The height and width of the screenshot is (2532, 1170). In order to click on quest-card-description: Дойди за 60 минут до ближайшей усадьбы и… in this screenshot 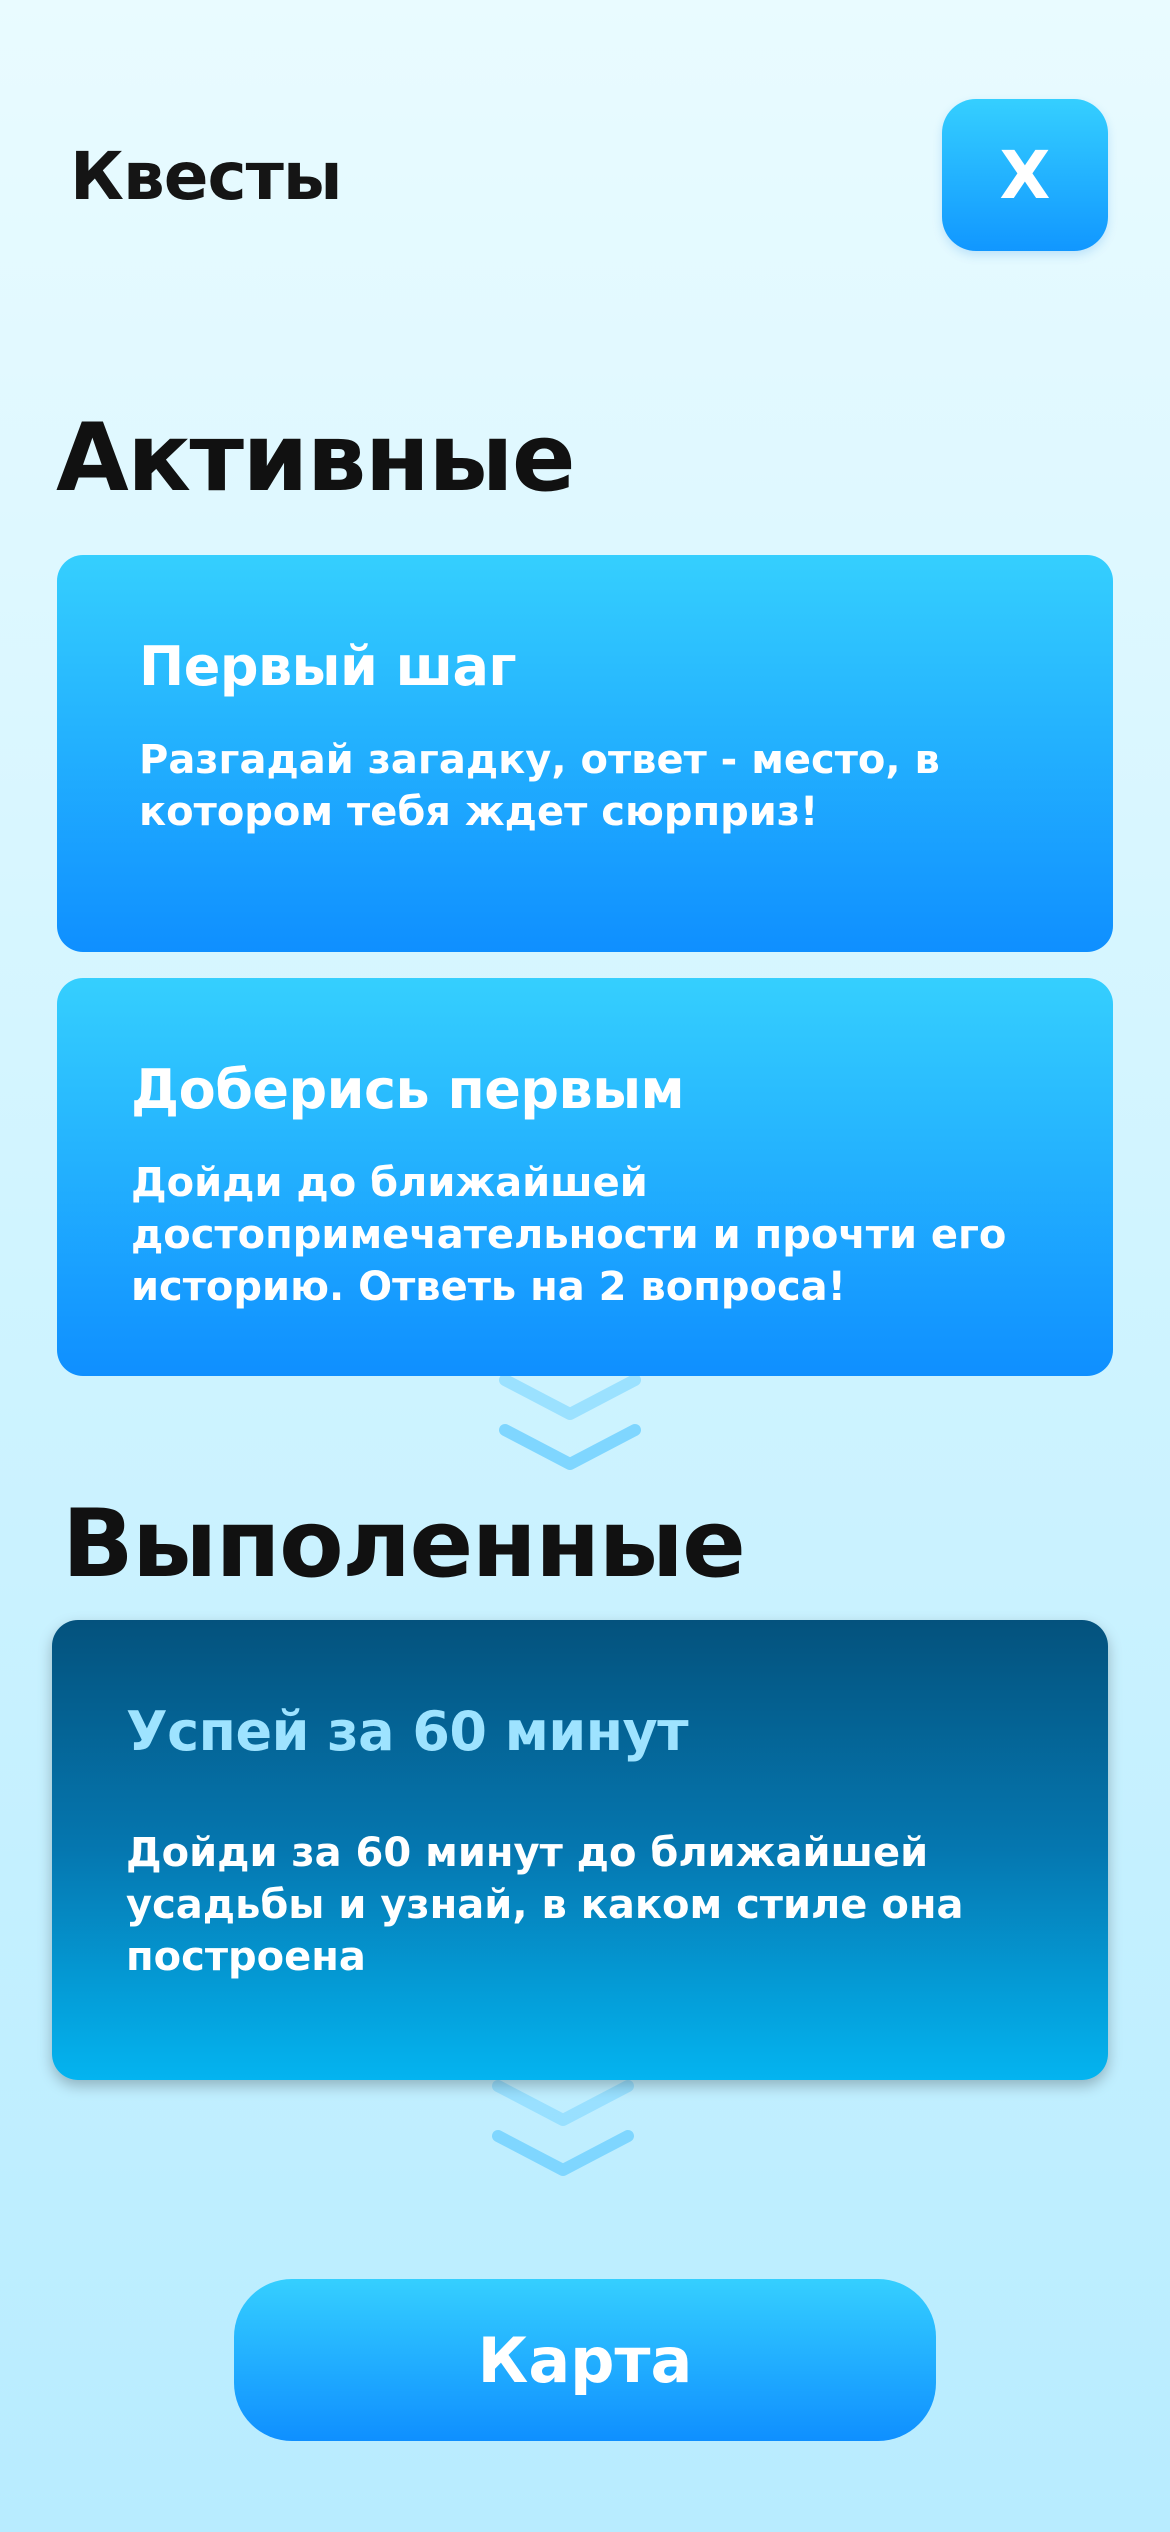, I will do `click(617, 1905)`.